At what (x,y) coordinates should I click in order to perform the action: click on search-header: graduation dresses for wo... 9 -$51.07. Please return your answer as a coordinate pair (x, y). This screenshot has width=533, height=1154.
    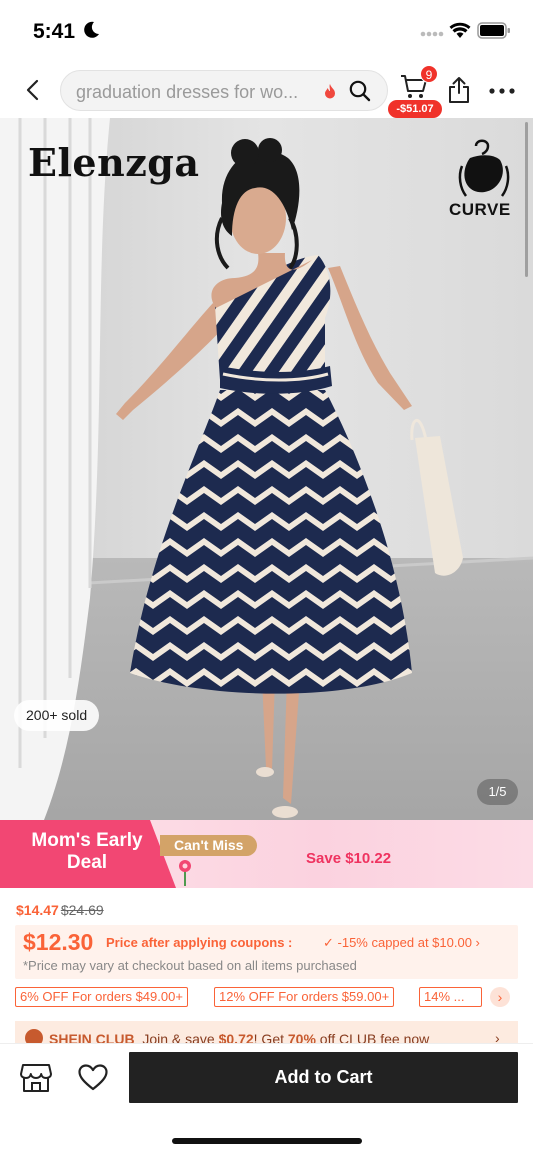
    Looking at the image, I should click on (266, 90).